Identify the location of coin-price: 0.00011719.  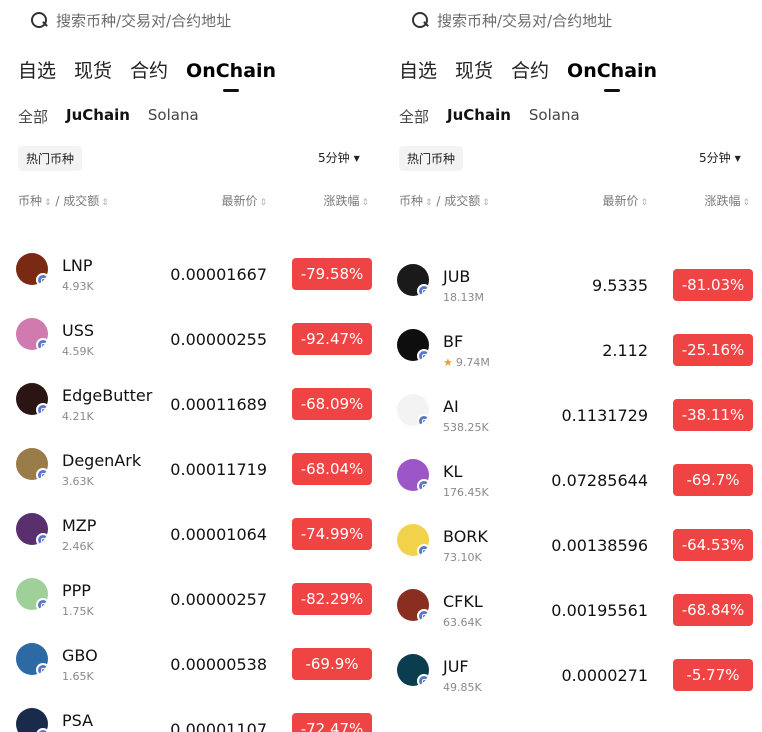
(218, 469).